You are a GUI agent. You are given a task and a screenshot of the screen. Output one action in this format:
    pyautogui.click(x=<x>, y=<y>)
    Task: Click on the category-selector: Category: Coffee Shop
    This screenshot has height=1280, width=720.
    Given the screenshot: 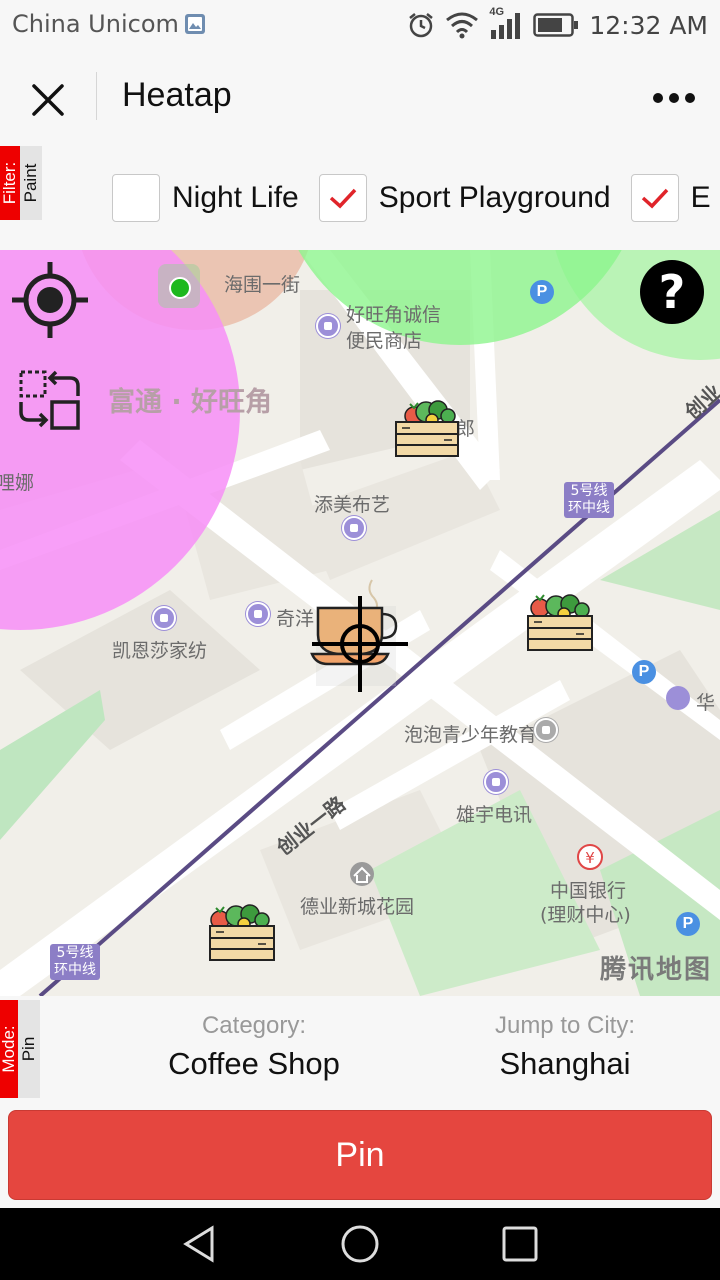 What is the action you would take?
    pyautogui.click(x=254, y=1047)
    